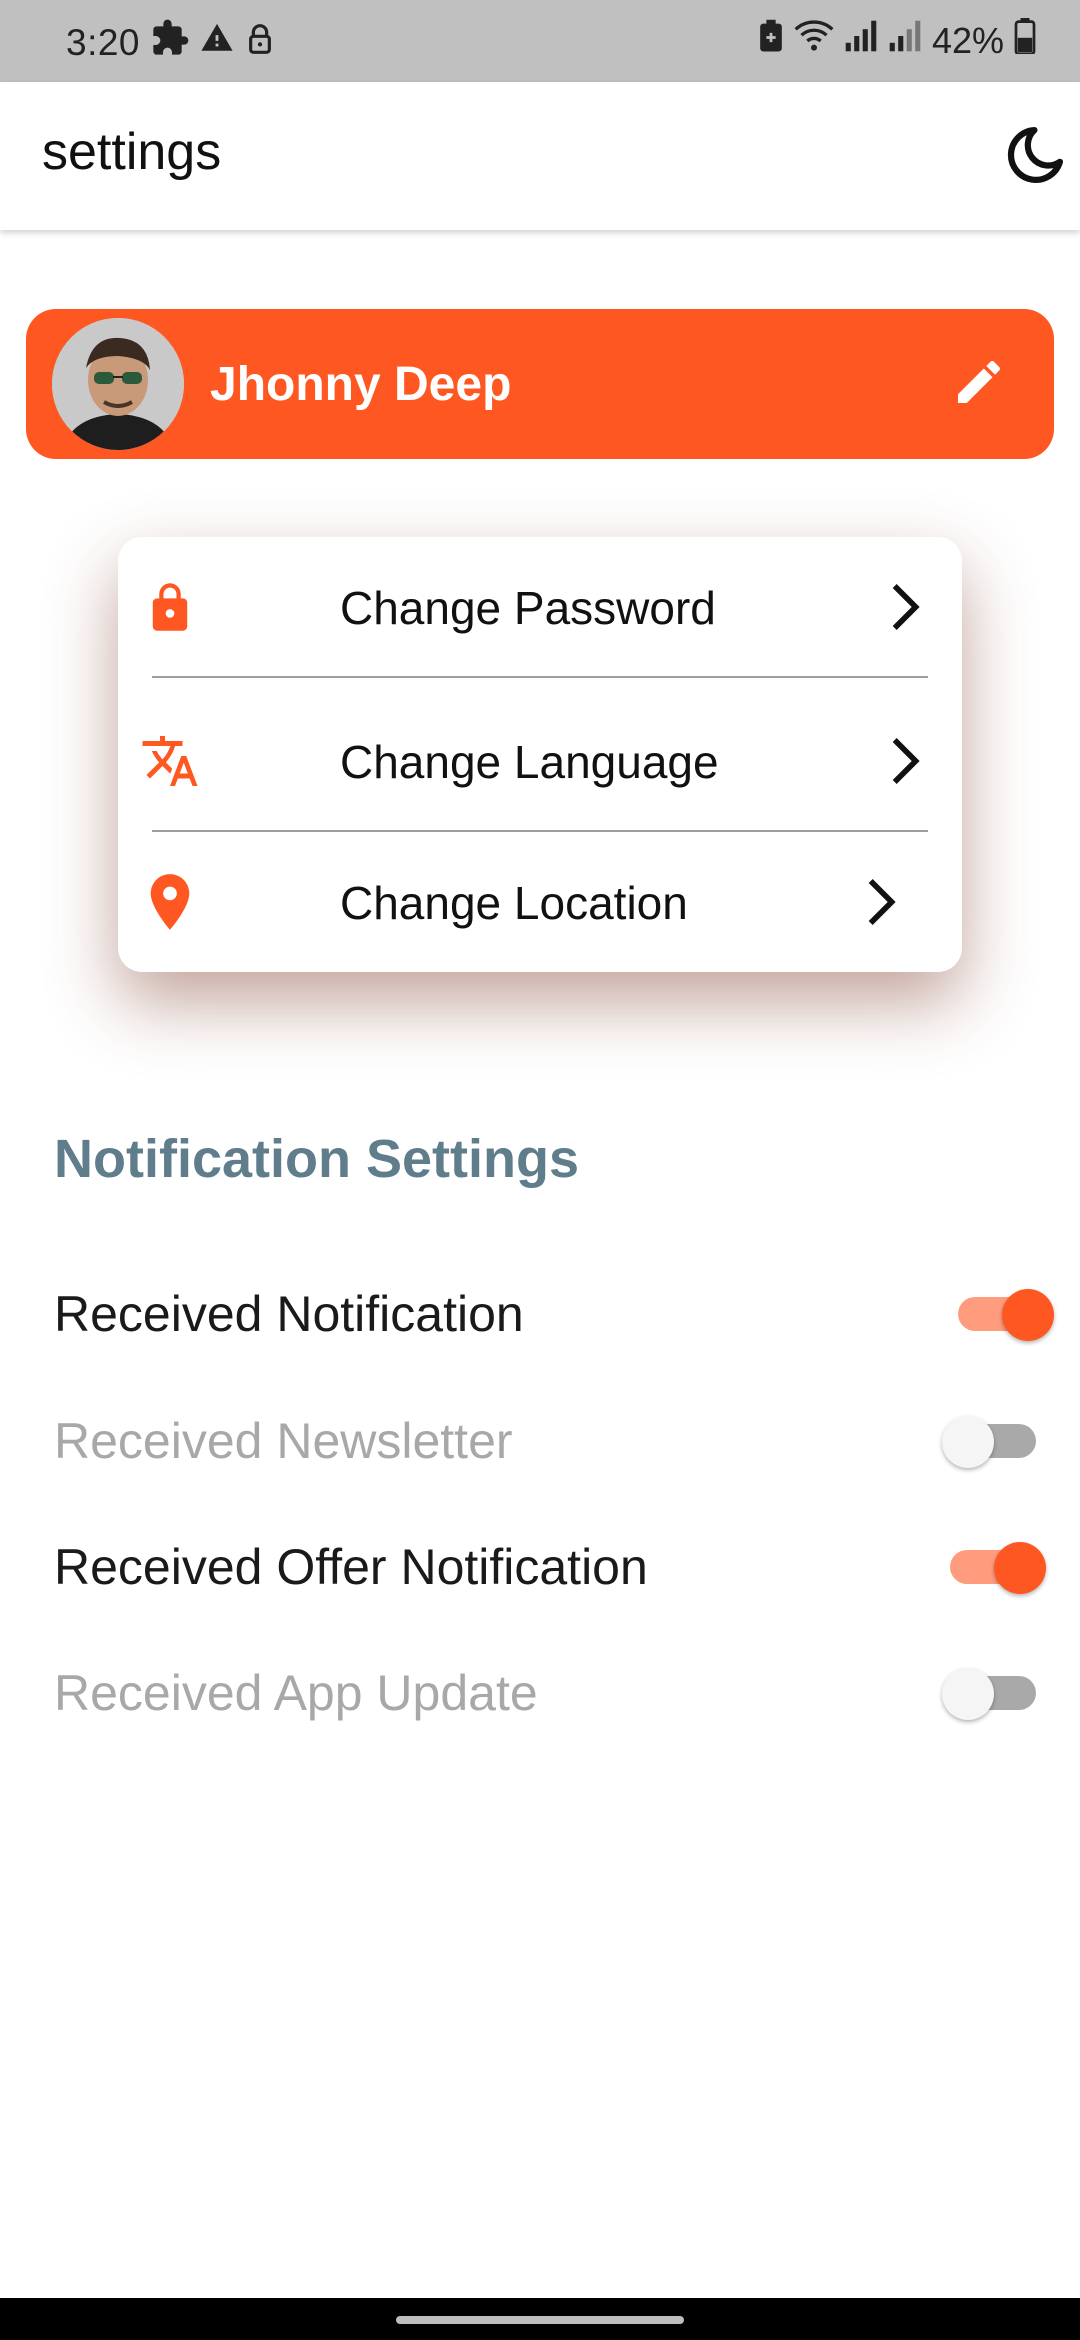 The width and height of the screenshot is (1080, 2340). I want to click on menu-item-change-location: Change Location, so click(540, 902).